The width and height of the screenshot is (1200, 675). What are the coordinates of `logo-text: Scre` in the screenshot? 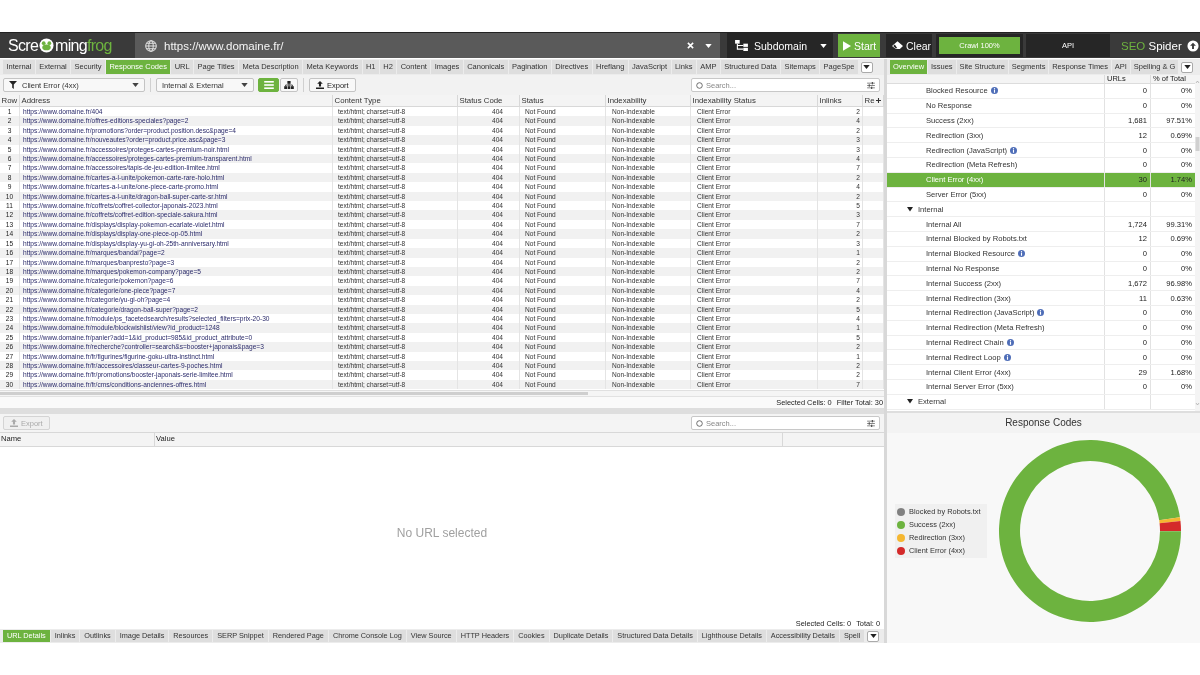 It's located at (23, 45).